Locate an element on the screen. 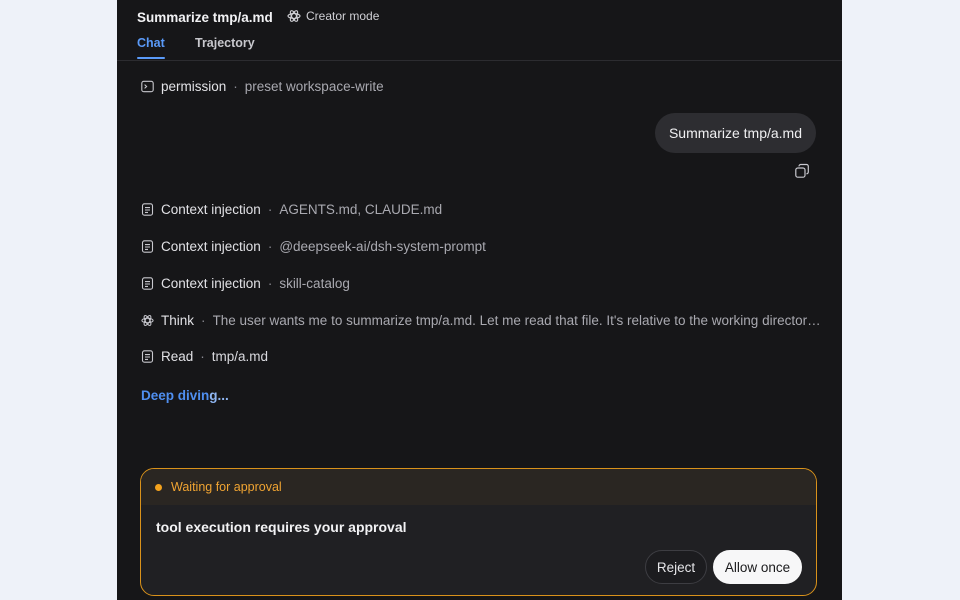 The image size is (960, 600). terminal-icon is located at coordinates (147, 86).